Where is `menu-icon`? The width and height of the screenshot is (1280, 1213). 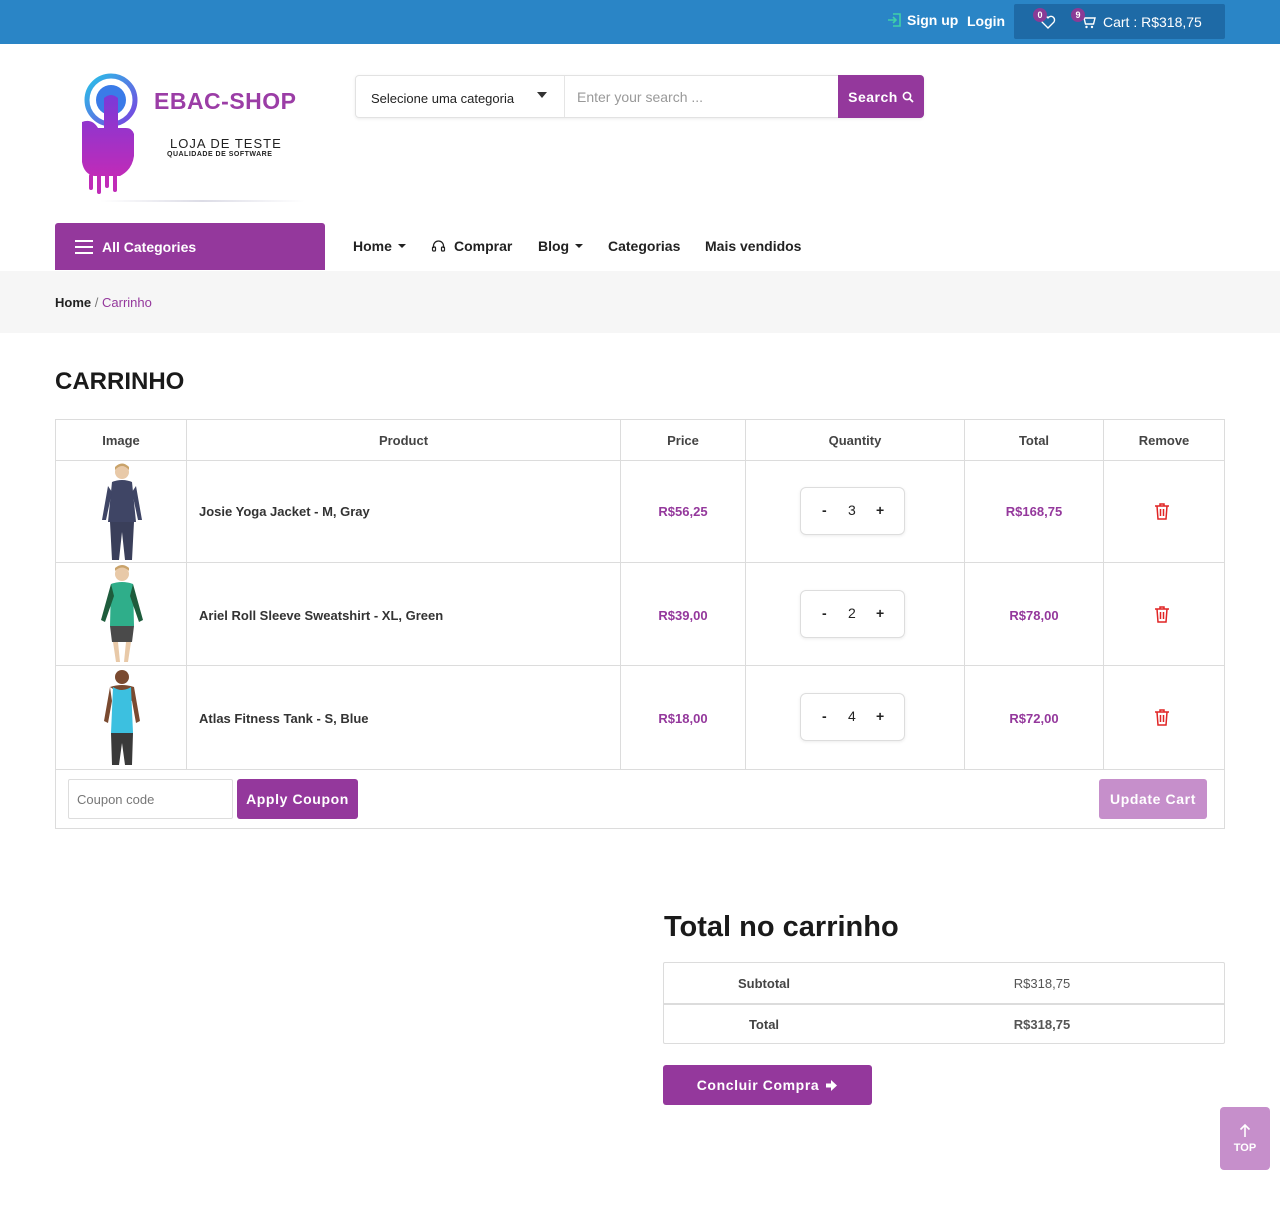 menu-icon is located at coordinates (84, 246).